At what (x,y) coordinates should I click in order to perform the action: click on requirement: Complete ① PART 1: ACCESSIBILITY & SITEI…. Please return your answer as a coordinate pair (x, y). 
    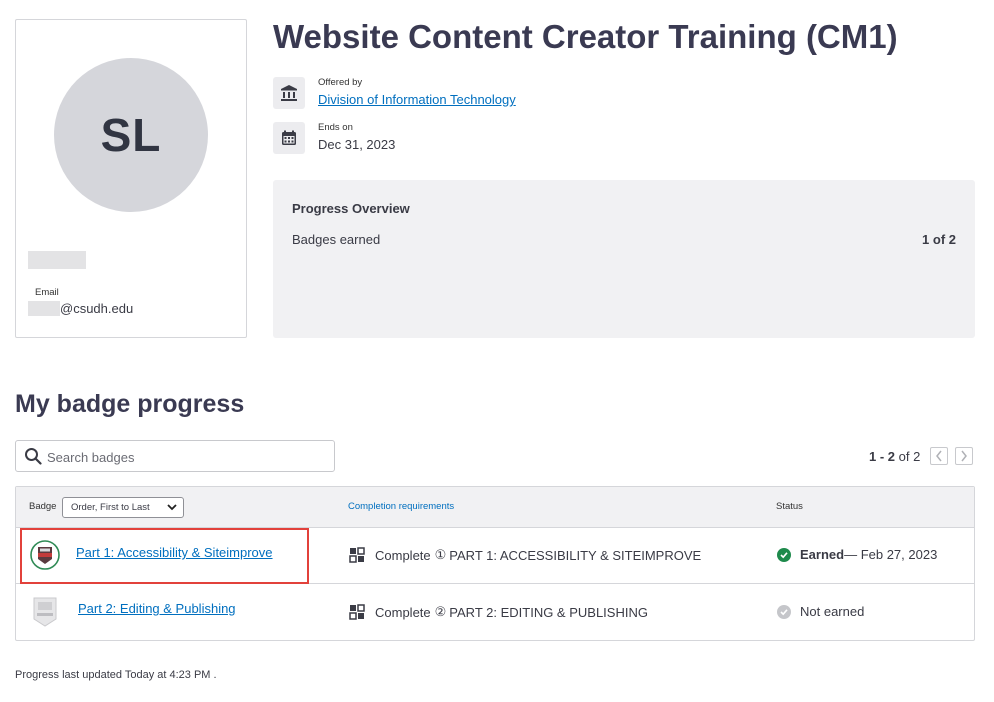
    Looking at the image, I should click on (525, 555).